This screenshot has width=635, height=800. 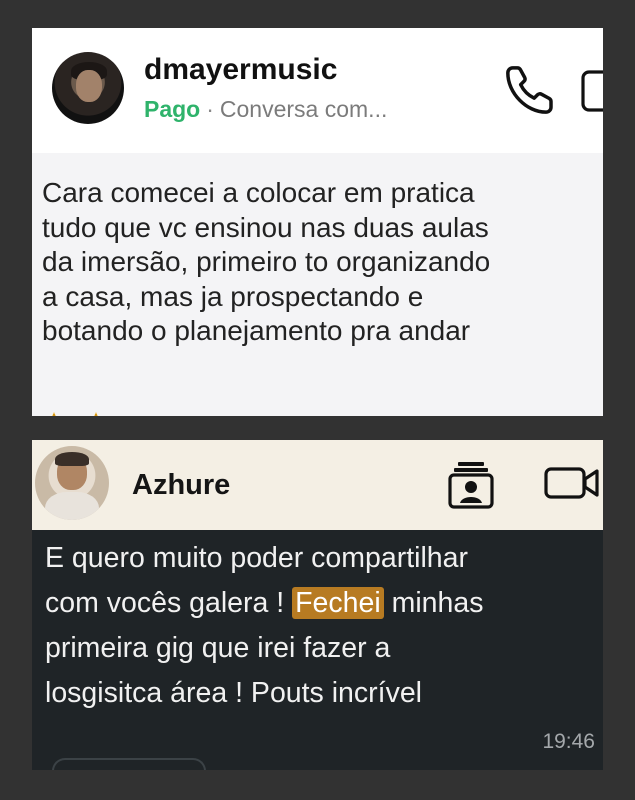 I want to click on highlighted-word: Fechei, so click(x=338, y=603).